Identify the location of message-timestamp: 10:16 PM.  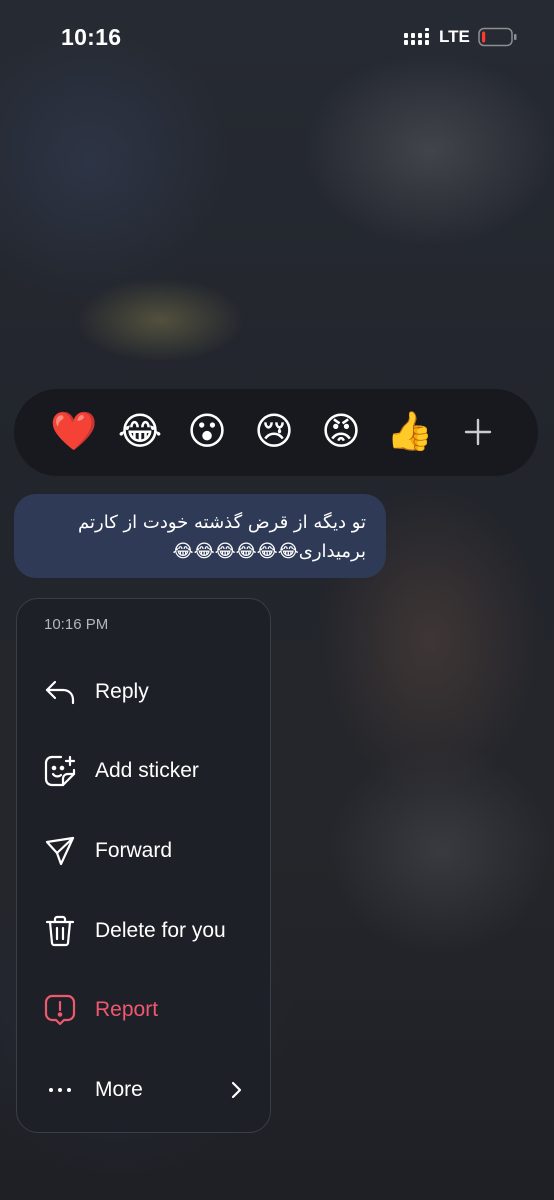
(76, 624).